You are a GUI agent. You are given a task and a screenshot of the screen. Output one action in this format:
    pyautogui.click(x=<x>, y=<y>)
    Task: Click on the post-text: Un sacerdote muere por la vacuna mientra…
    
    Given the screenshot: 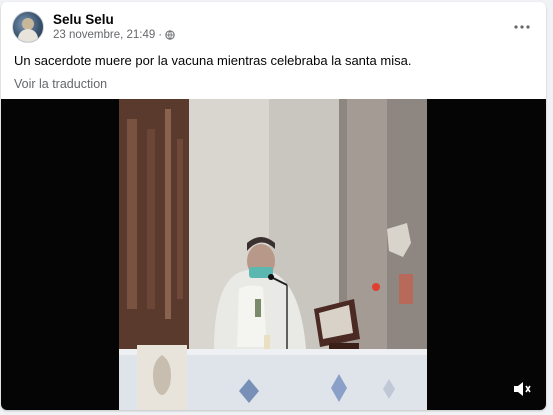 What is the action you would take?
    pyautogui.click(x=213, y=60)
    